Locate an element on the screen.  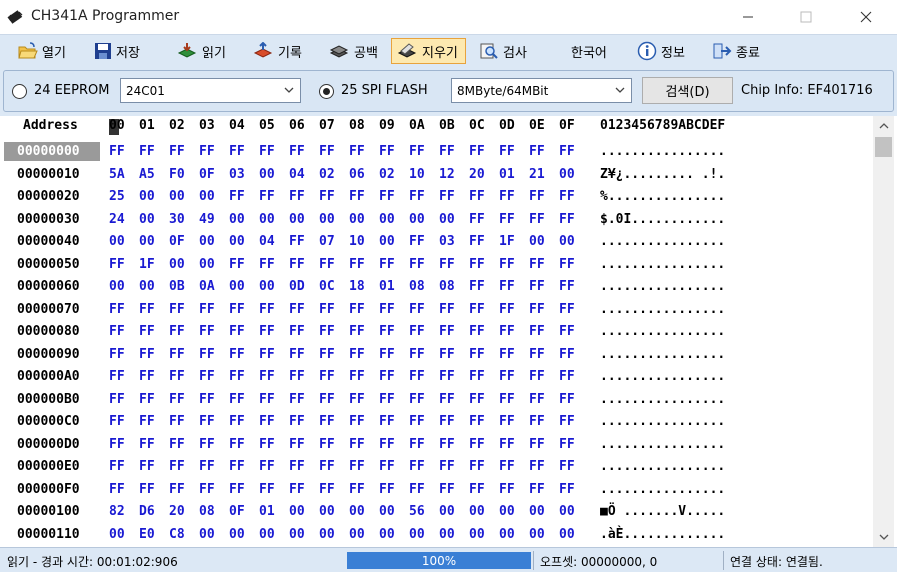
close-button is located at coordinates (866, 17).